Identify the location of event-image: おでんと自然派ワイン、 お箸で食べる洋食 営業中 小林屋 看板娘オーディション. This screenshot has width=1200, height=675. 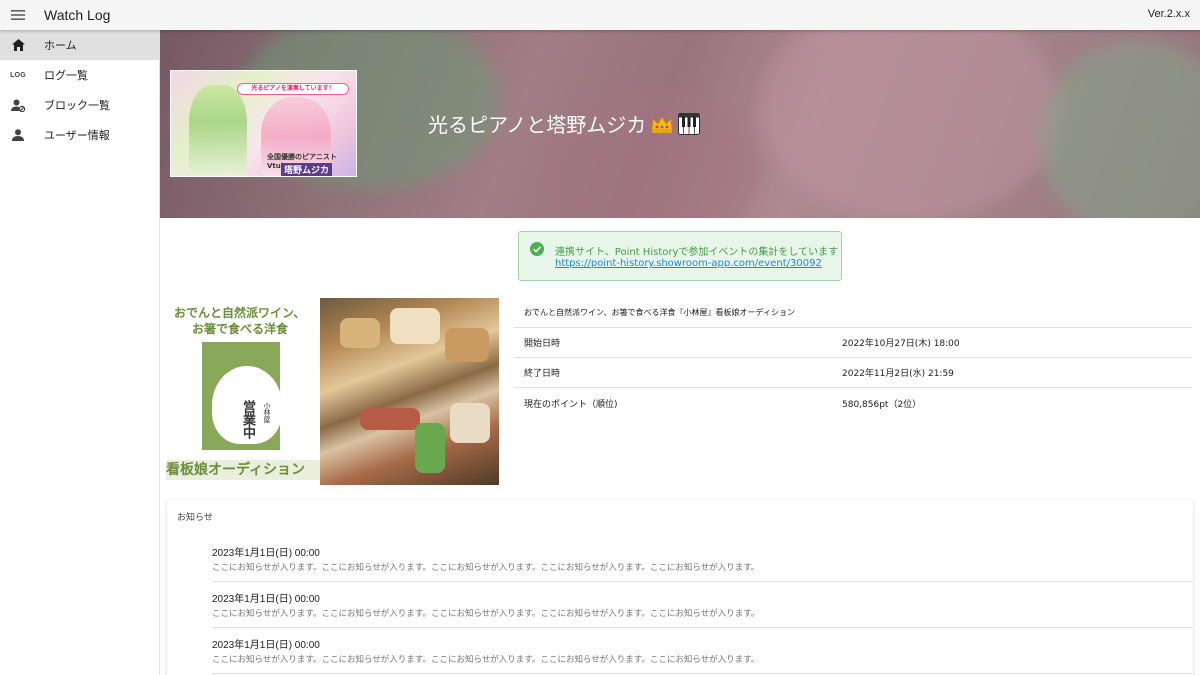
(332, 391).